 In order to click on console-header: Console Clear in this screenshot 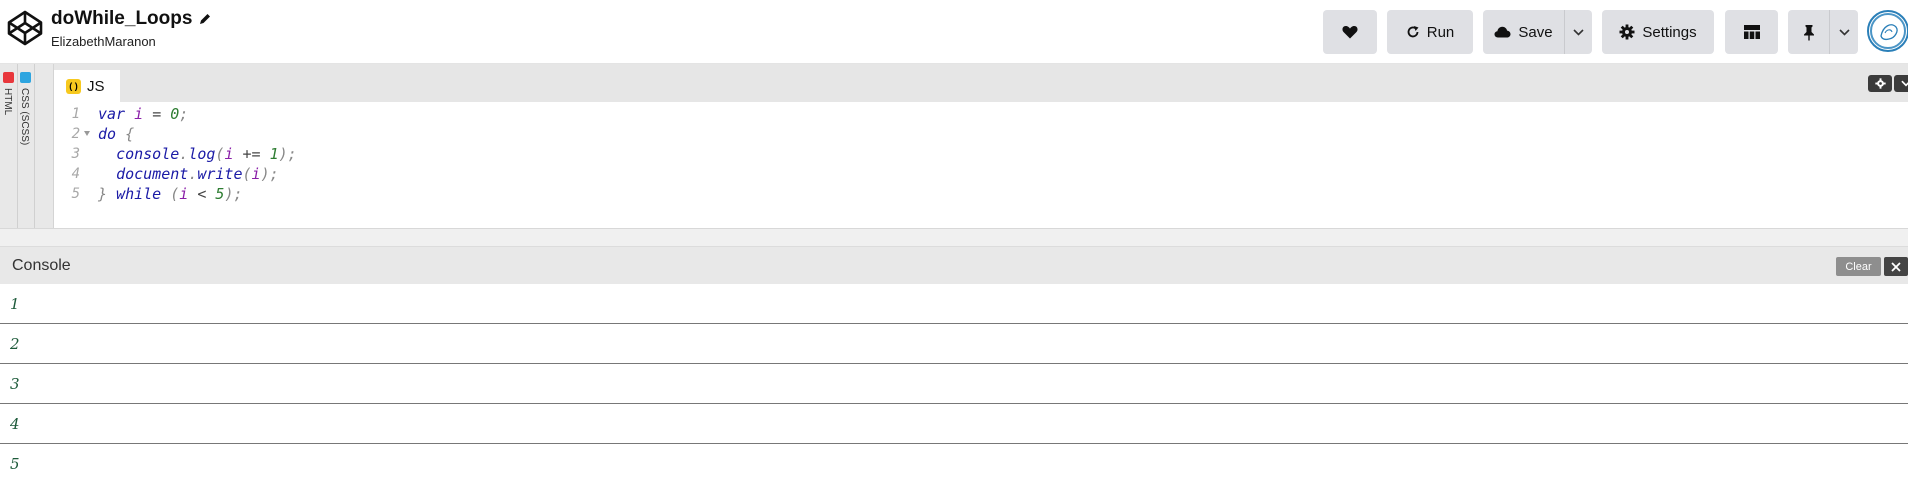, I will do `click(954, 265)`.